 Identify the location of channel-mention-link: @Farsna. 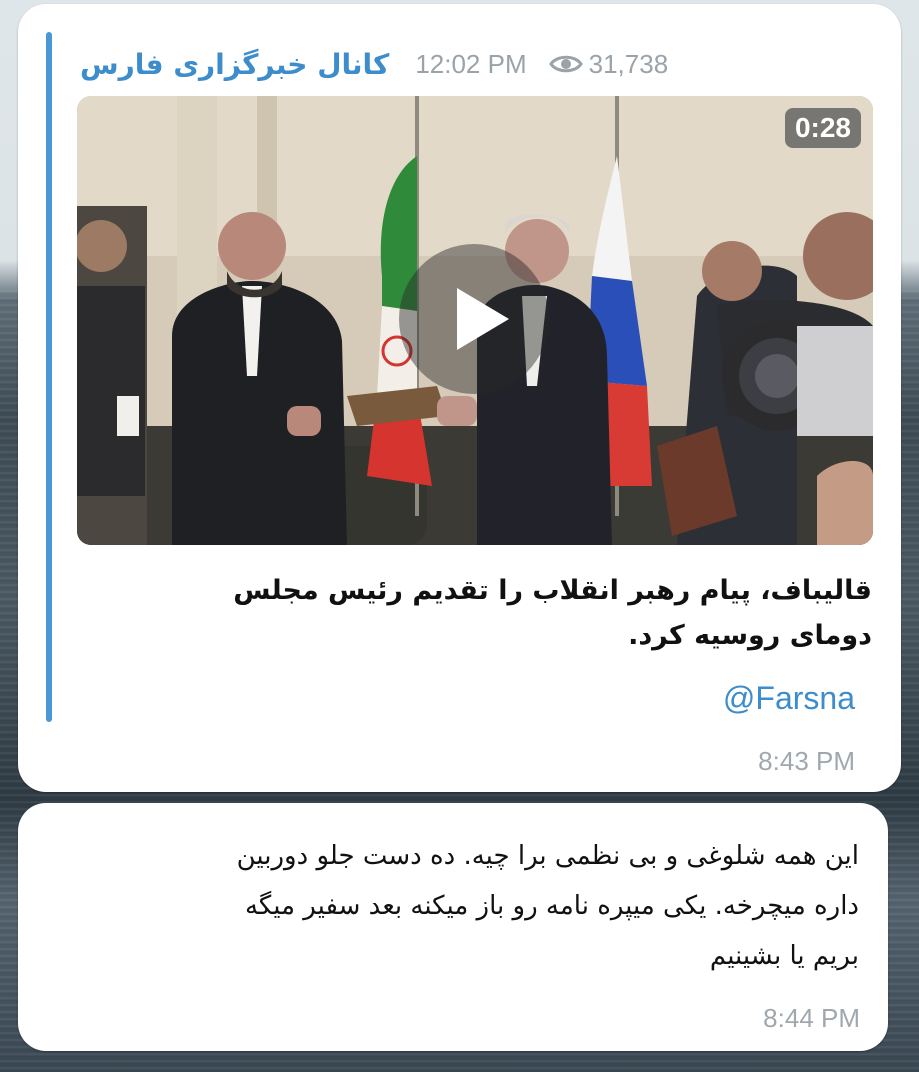
(789, 698).